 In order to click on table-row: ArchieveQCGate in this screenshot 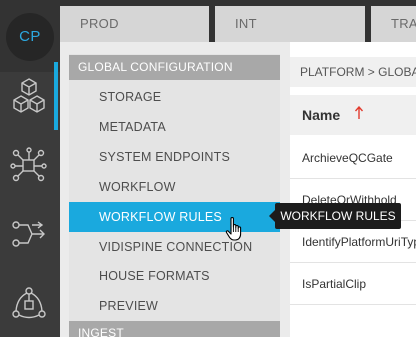, I will do `click(353, 158)`.